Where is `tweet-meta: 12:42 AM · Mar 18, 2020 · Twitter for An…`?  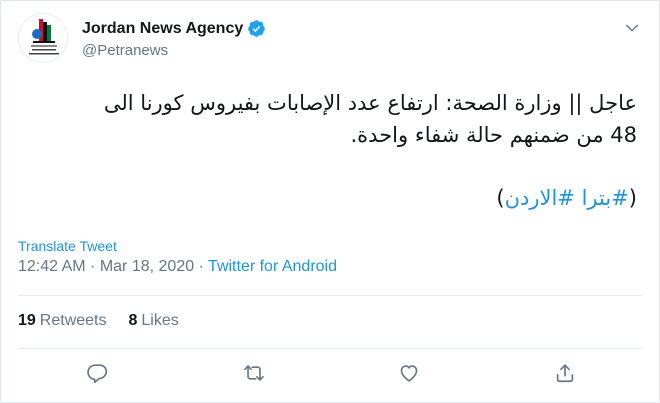 tweet-meta: 12:42 AM · Mar 18, 2020 · Twitter for An… is located at coordinates (177, 267).